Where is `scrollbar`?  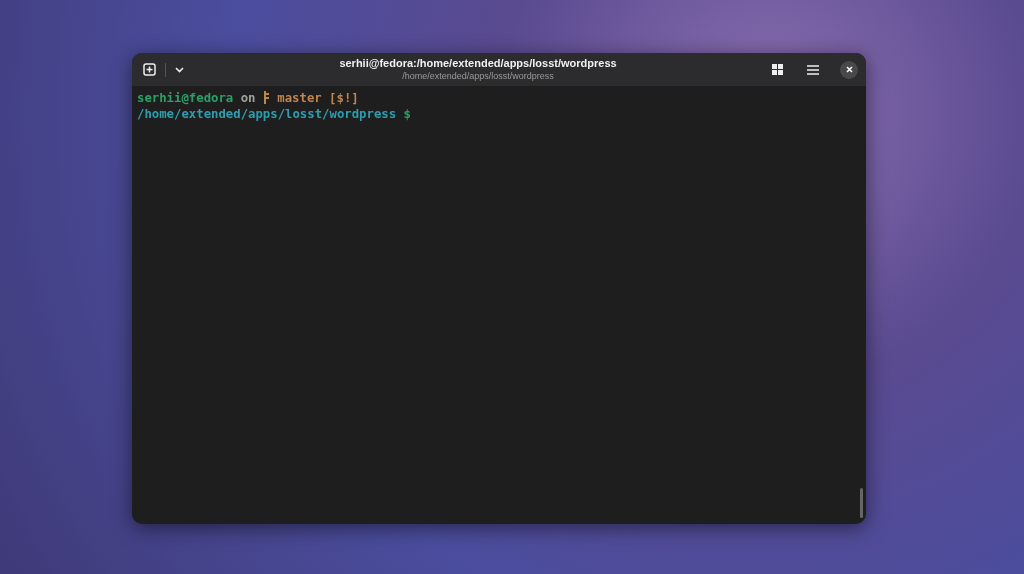 scrollbar is located at coordinates (861, 503).